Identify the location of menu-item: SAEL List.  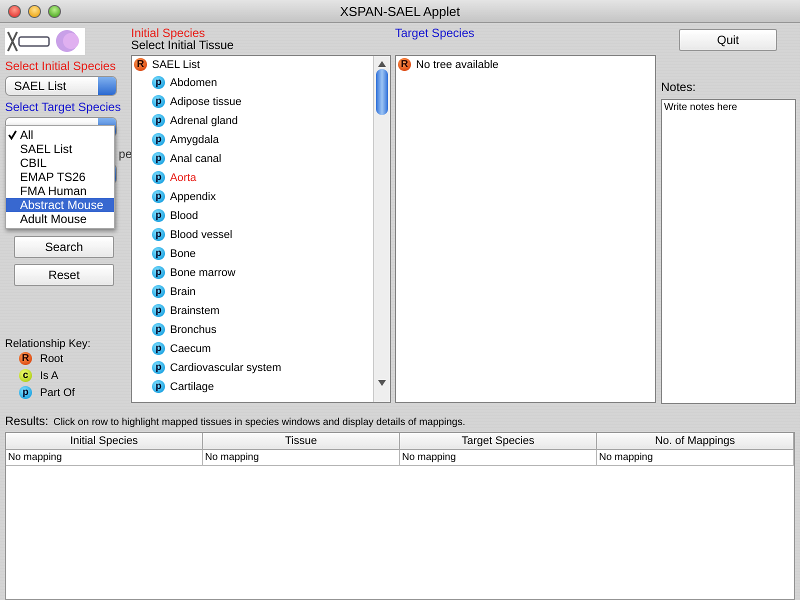
(60, 149).